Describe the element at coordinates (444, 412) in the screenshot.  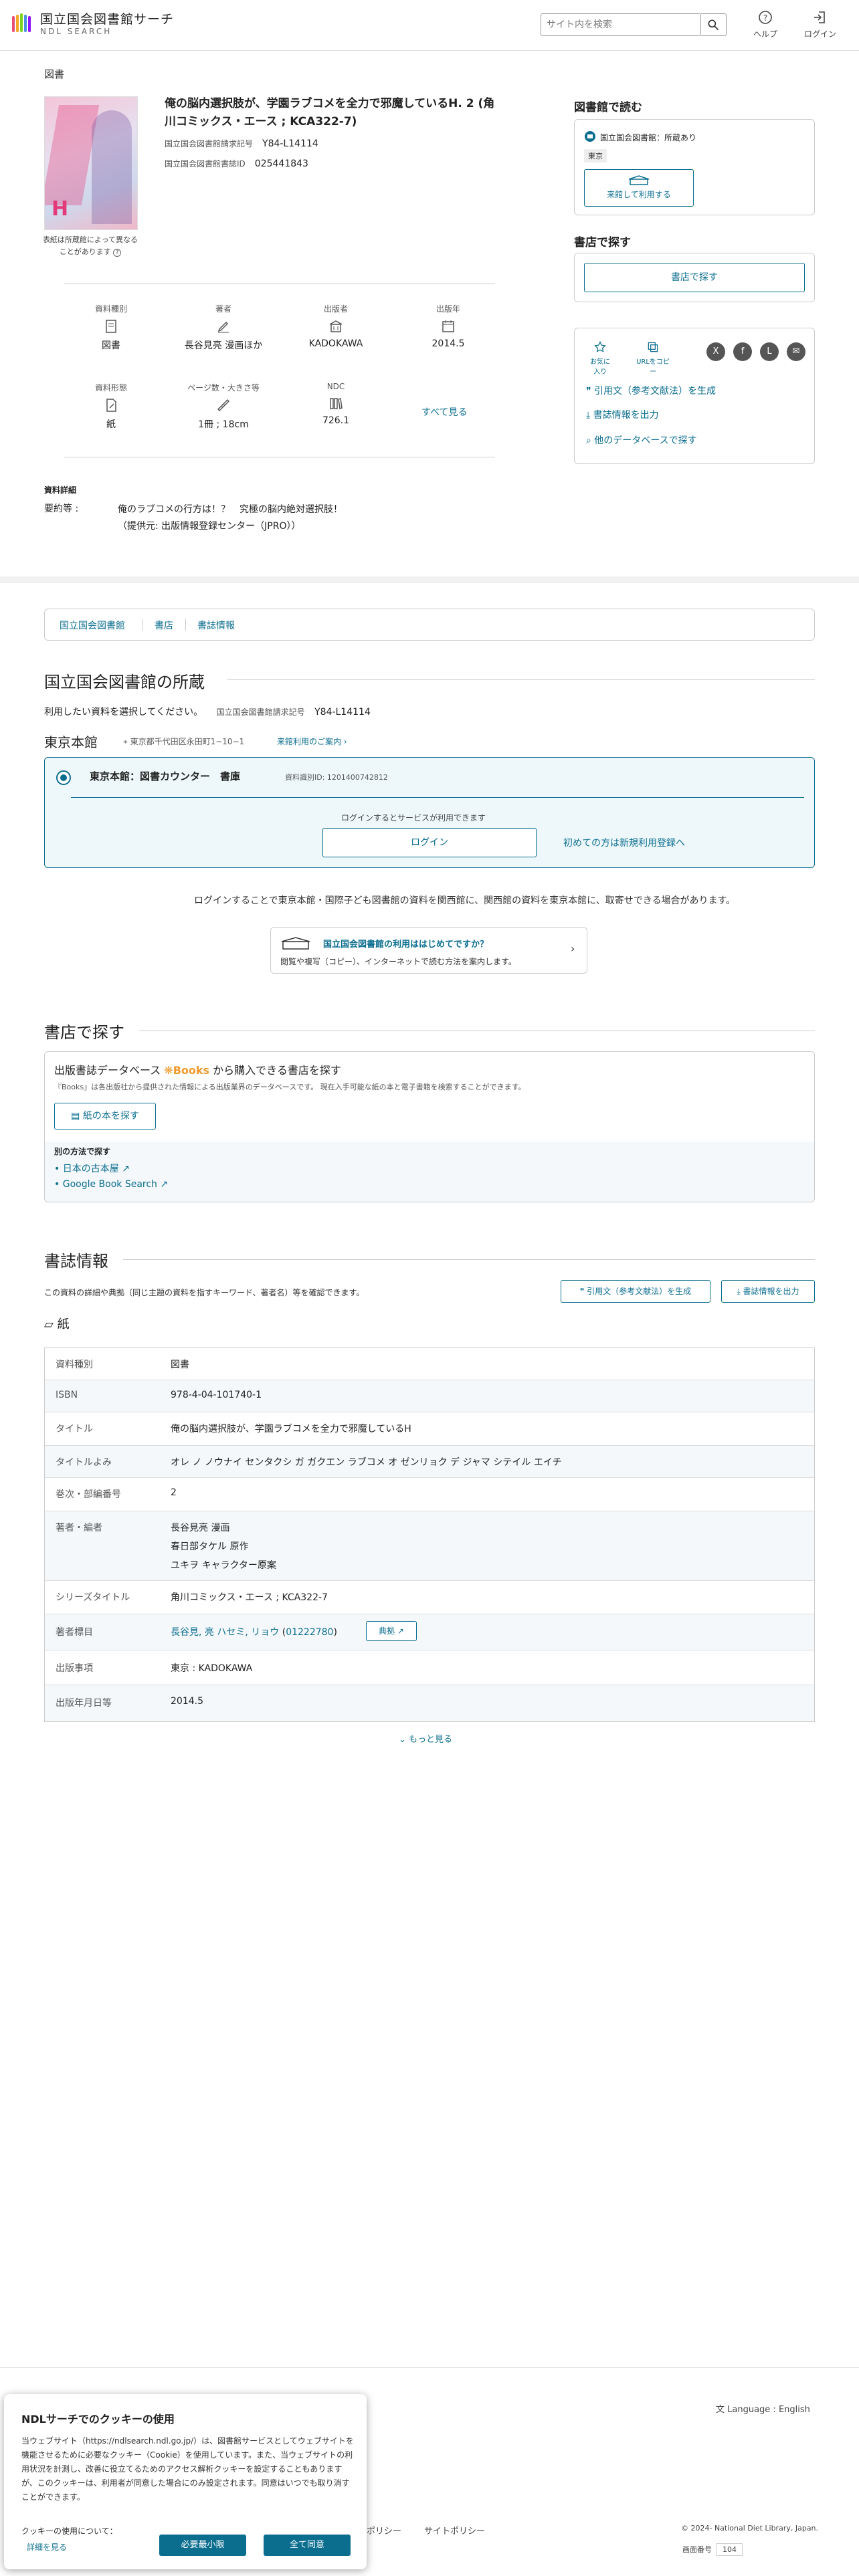
I see `see-all-link: すべて見る` at that location.